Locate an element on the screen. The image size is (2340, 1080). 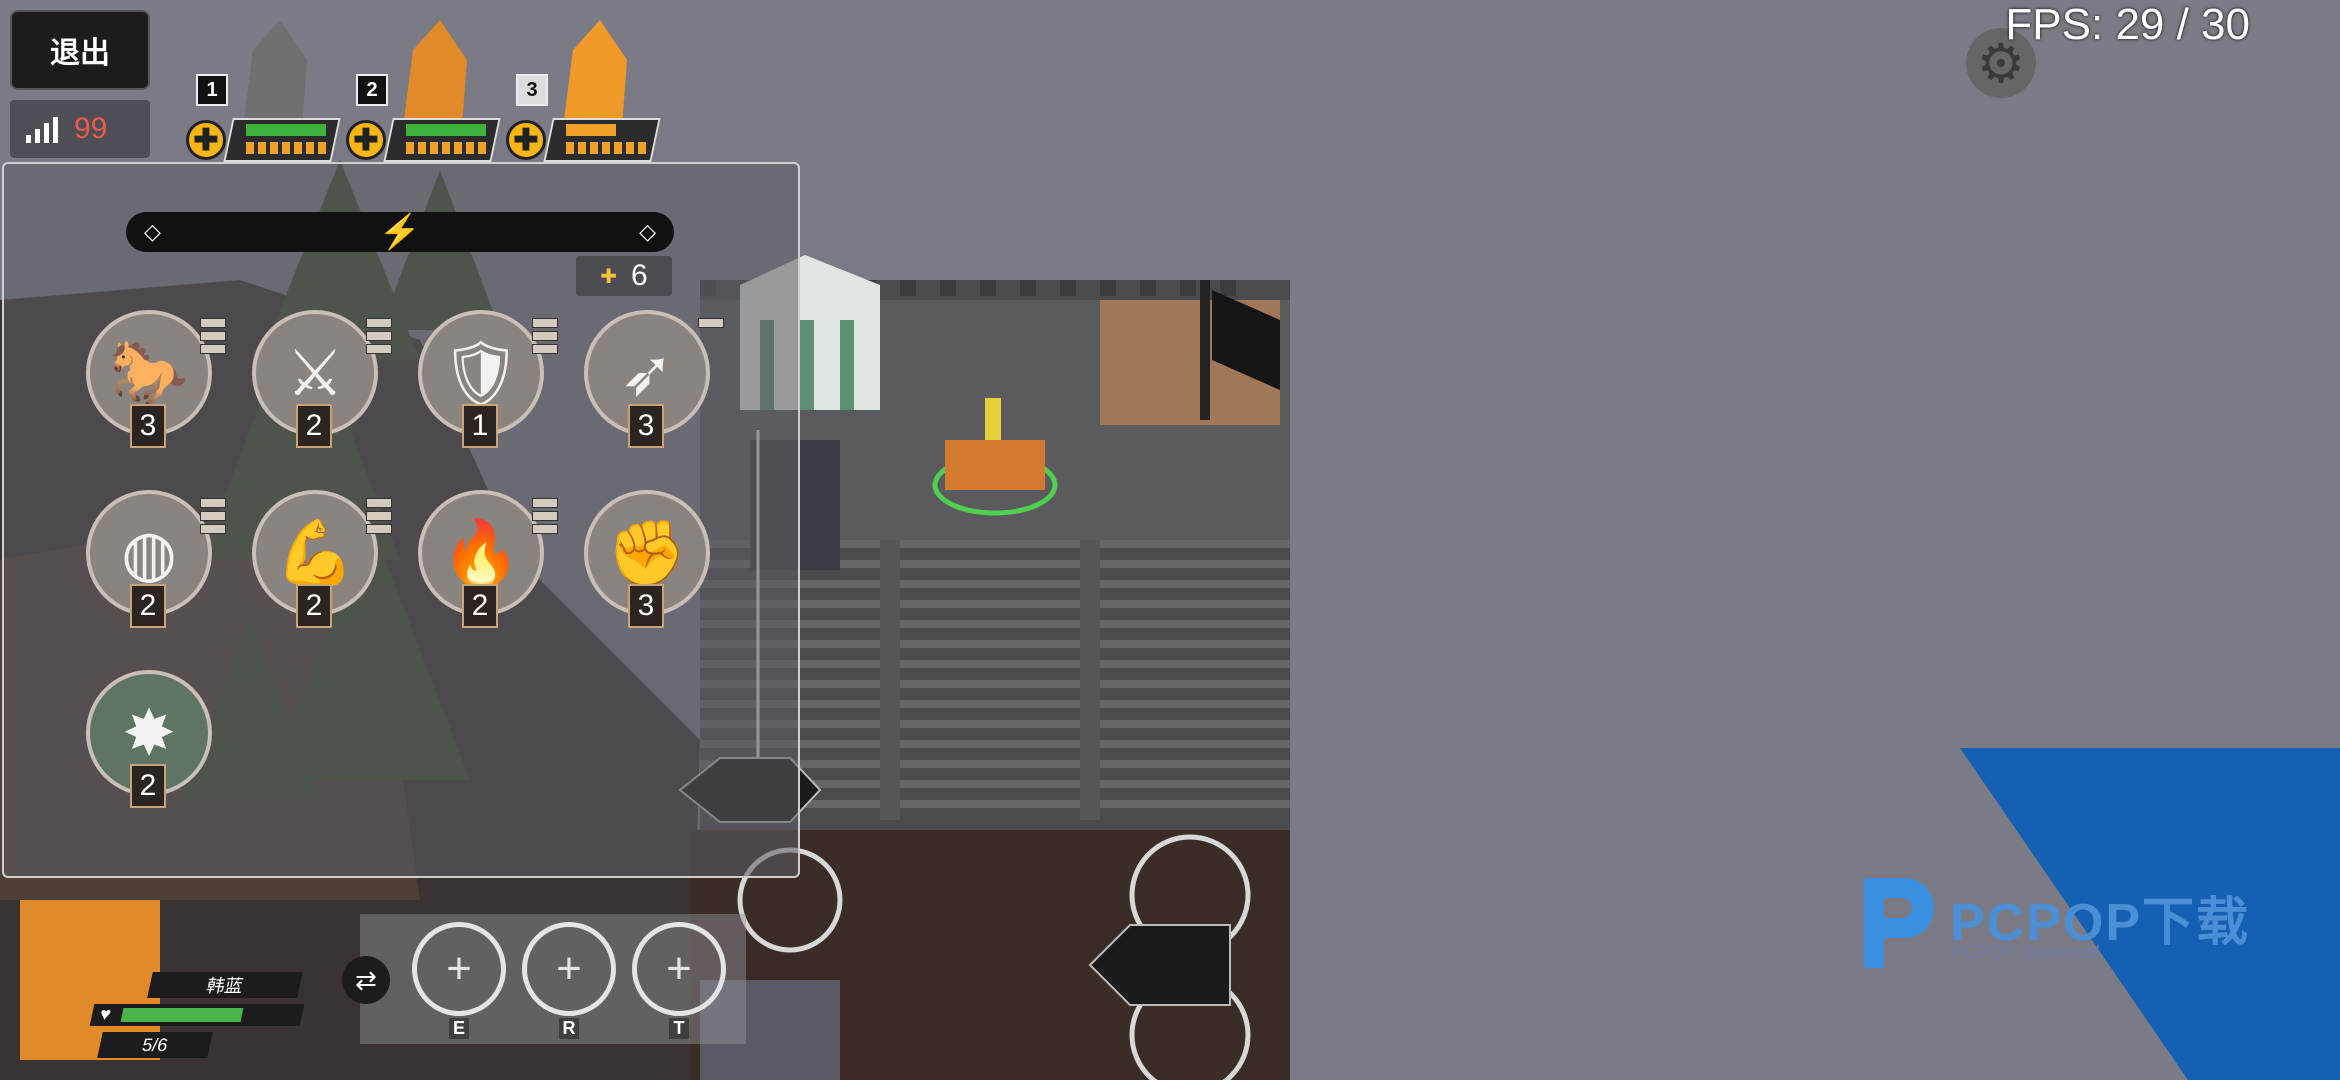
hero-slot-1: 1 ✚ is located at coordinates (263, 86).